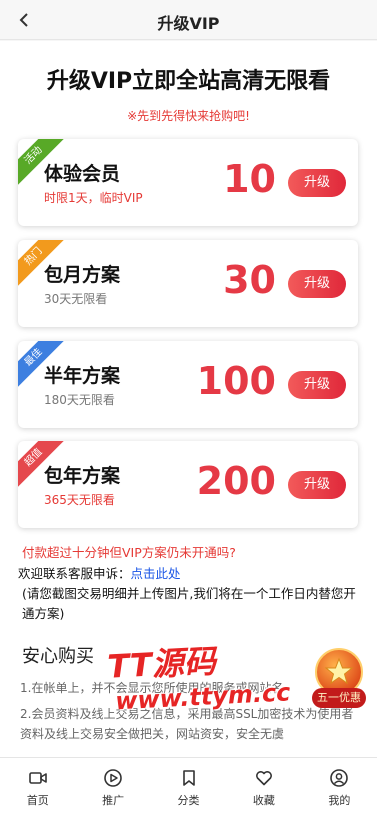 Image resolution: width=377 pixels, height=813 pixels. What do you see at coordinates (82, 476) in the screenshot?
I see `plan-name: 包年方案` at bounding box center [82, 476].